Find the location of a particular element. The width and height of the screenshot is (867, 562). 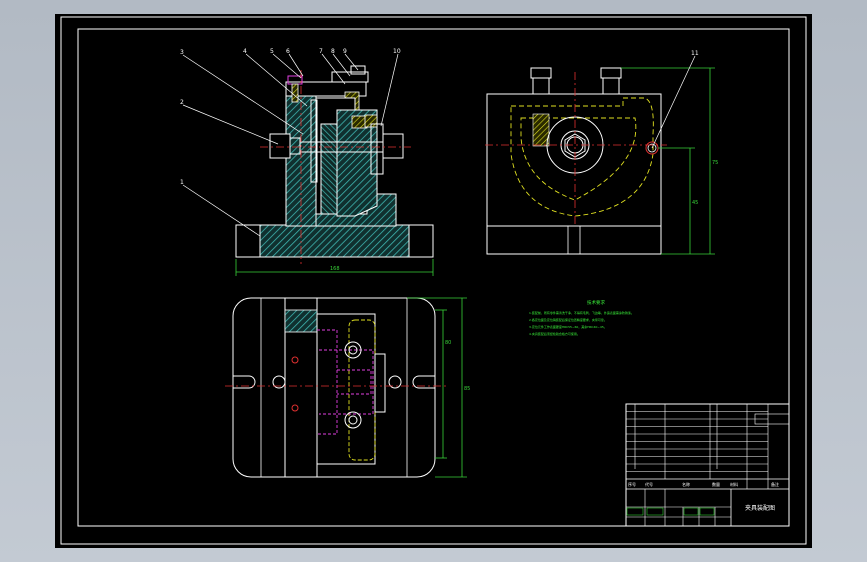

plan-view: 85 80 is located at coordinates (347, 387).